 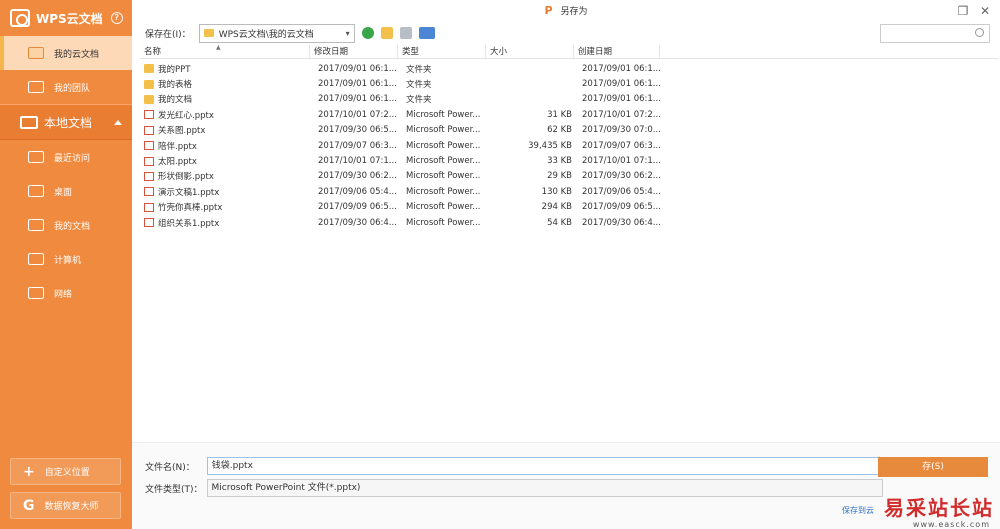 I want to click on chevron-down-icon: ▾, so click(x=347, y=33).